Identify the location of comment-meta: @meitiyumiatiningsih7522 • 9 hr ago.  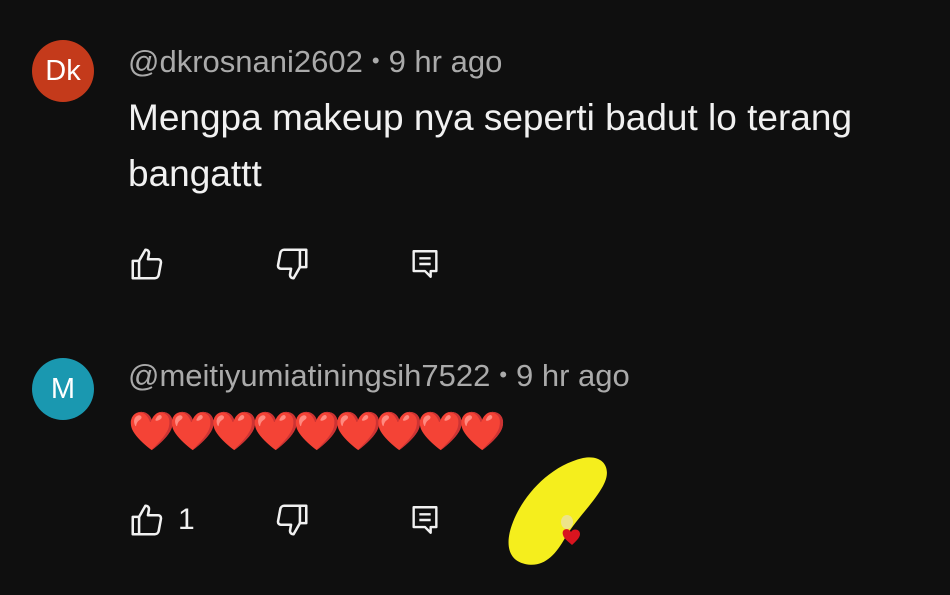
(379, 376).